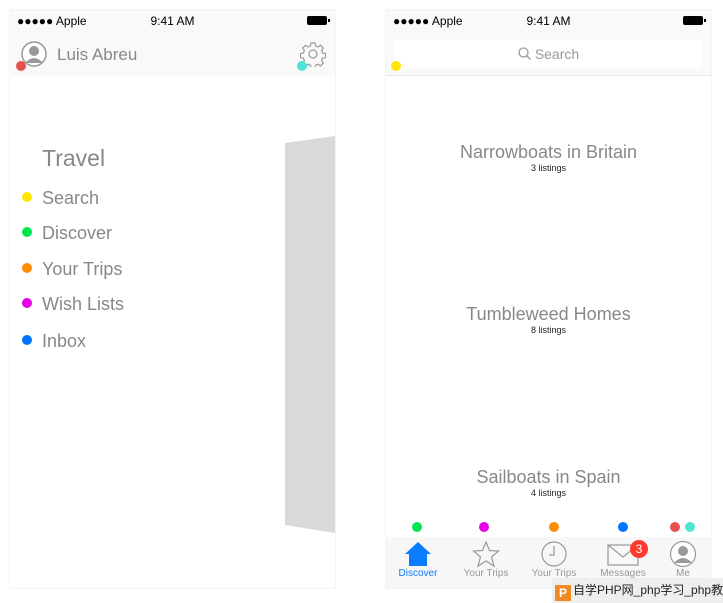 The width and height of the screenshot is (723, 603). I want to click on avatar-hotspot, so click(21, 66).